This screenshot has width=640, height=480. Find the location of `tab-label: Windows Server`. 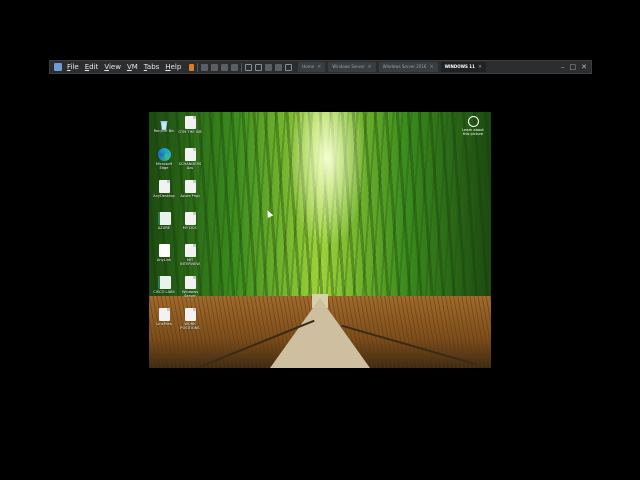

tab-label: Windows Server is located at coordinates (348, 66).